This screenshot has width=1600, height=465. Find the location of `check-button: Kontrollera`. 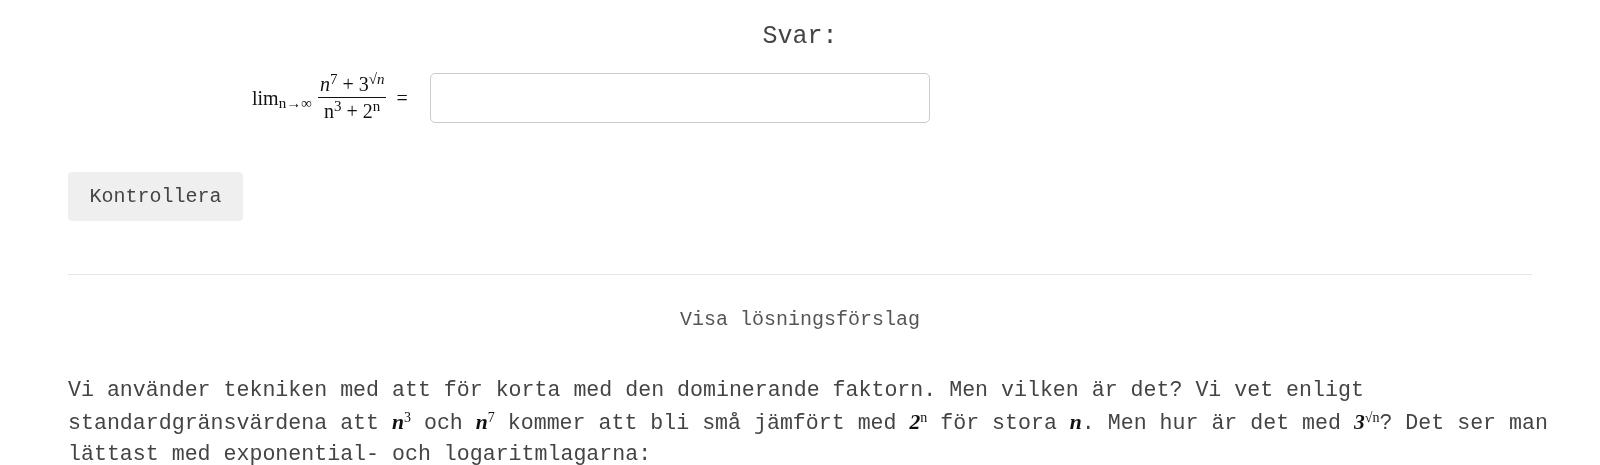

check-button: Kontrollera is located at coordinates (155, 196).